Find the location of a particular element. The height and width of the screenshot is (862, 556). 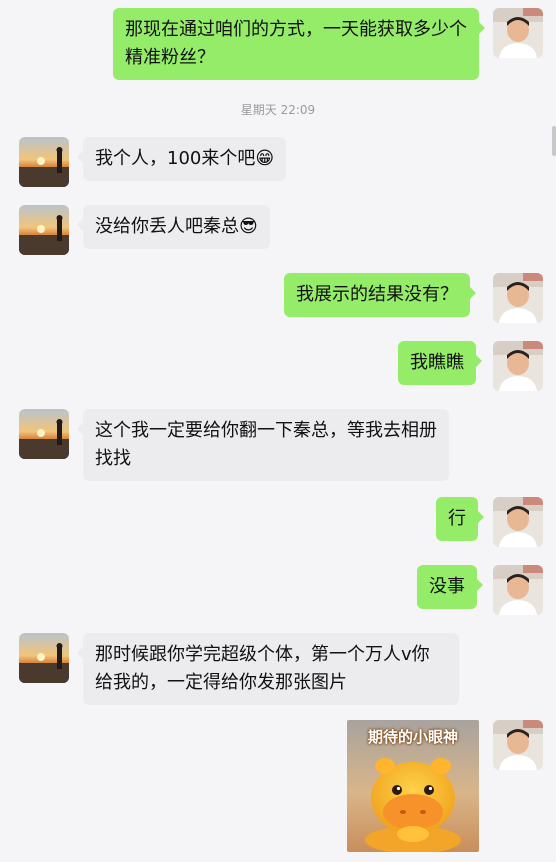

outgoing-message: 行 is located at coordinates (460, 519).